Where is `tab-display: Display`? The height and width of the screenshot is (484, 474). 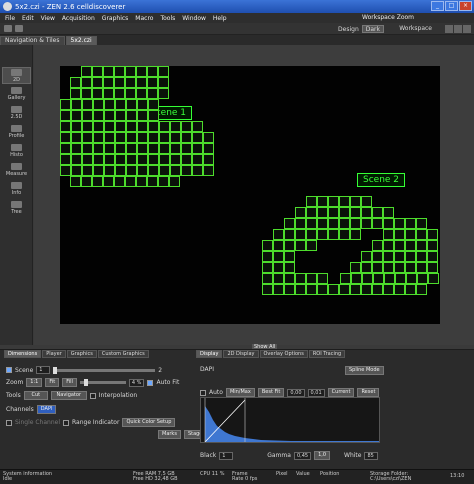 tab-display: Display is located at coordinates (209, 354).